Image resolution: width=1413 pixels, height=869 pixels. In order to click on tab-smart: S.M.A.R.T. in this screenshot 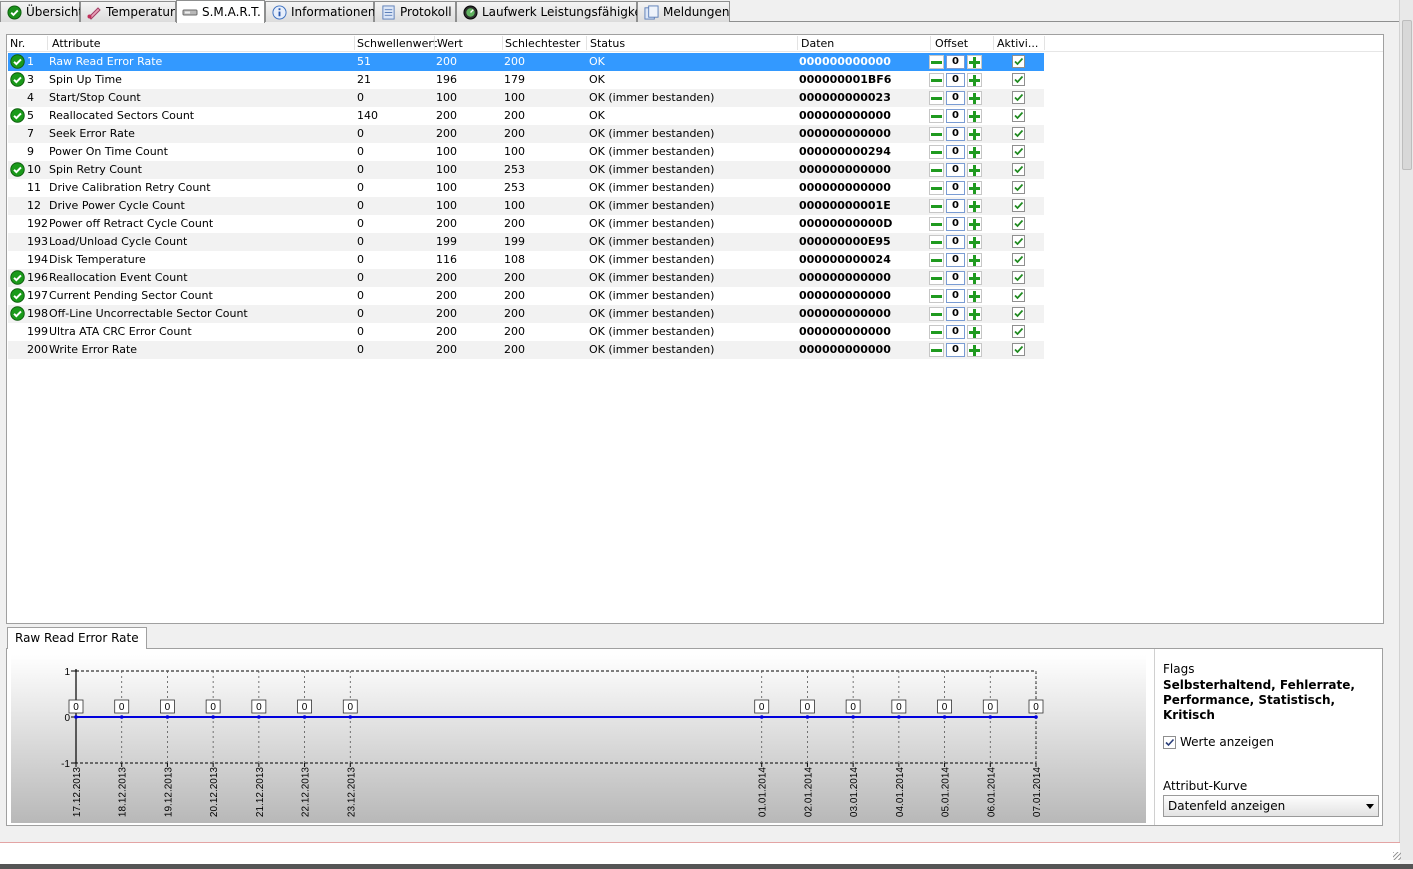, I will do `click(220, 11)`.